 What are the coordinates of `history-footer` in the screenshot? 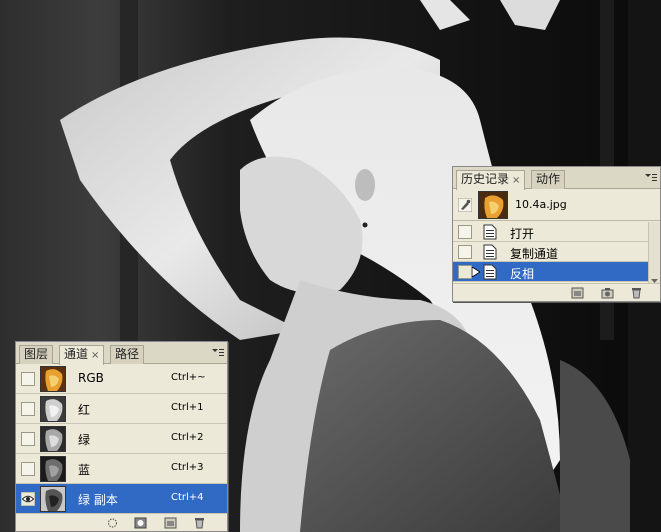 It's located at (556, 292).